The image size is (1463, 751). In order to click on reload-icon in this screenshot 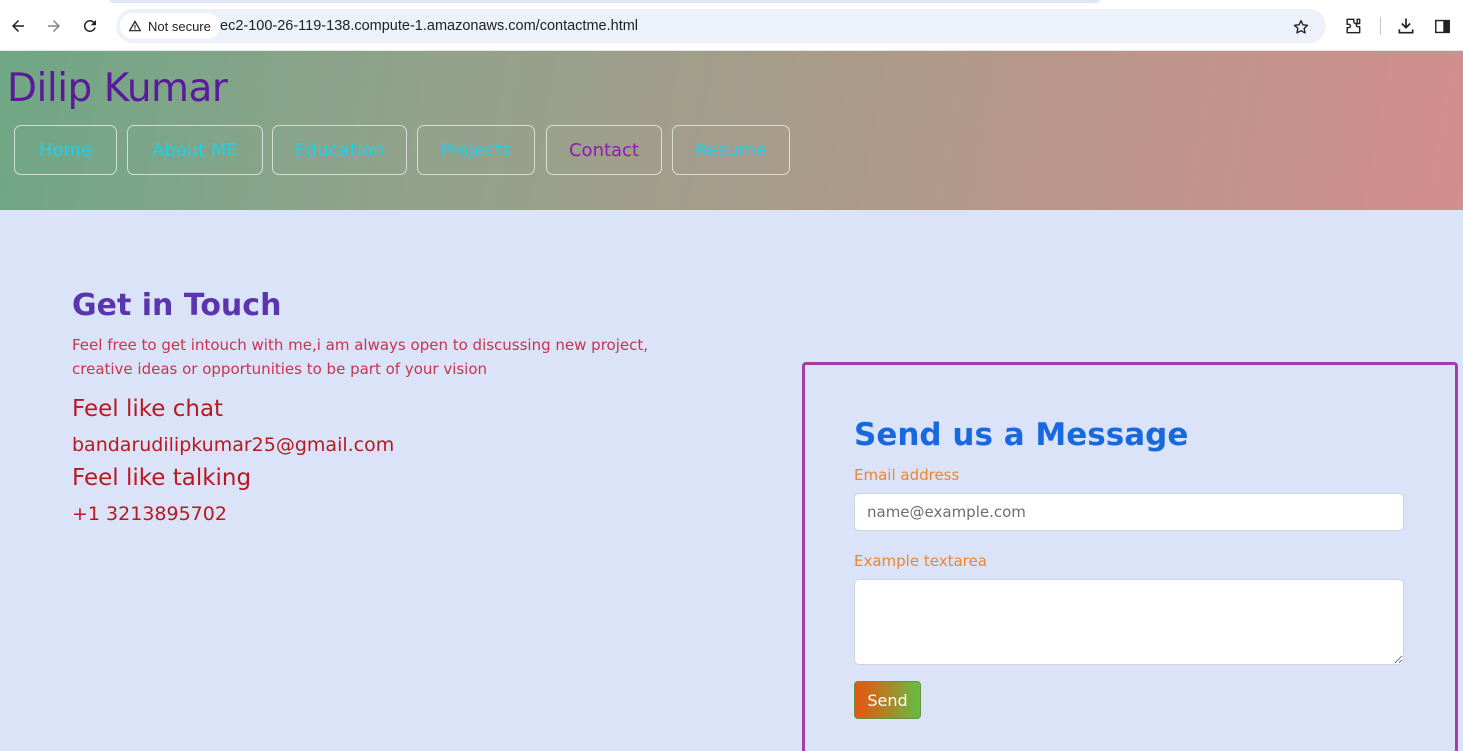, I will do `click(90, 26)`.